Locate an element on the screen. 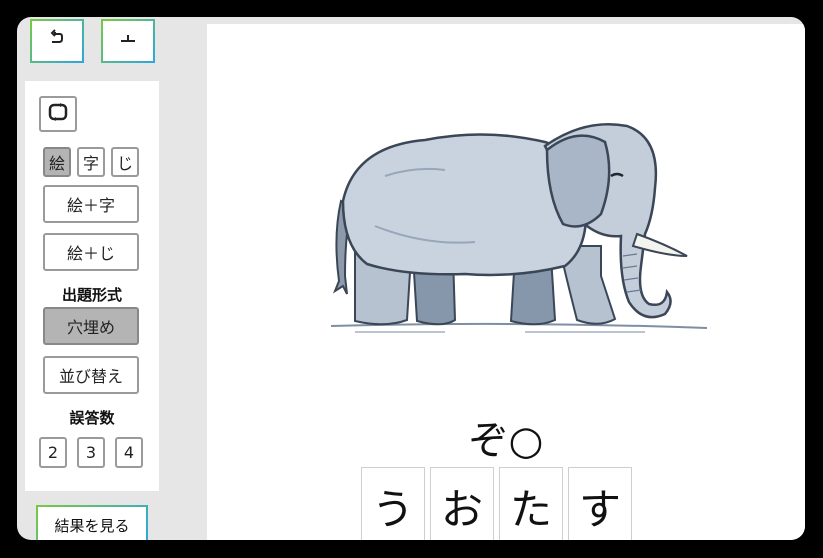 This screenshot has width=823, height=558. format-fill-button: 穴埋め is located at coordinates (91, 326).